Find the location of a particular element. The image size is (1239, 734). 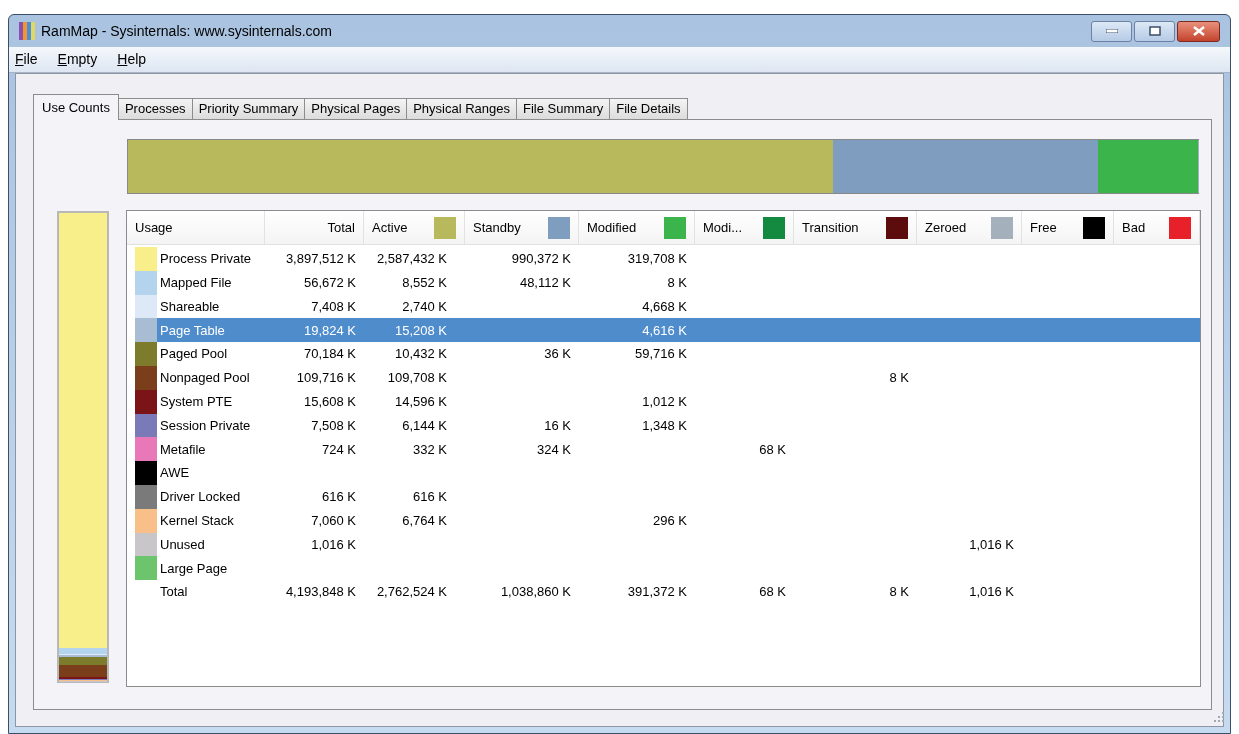

close-icon is located at coordinates (1198, 31).